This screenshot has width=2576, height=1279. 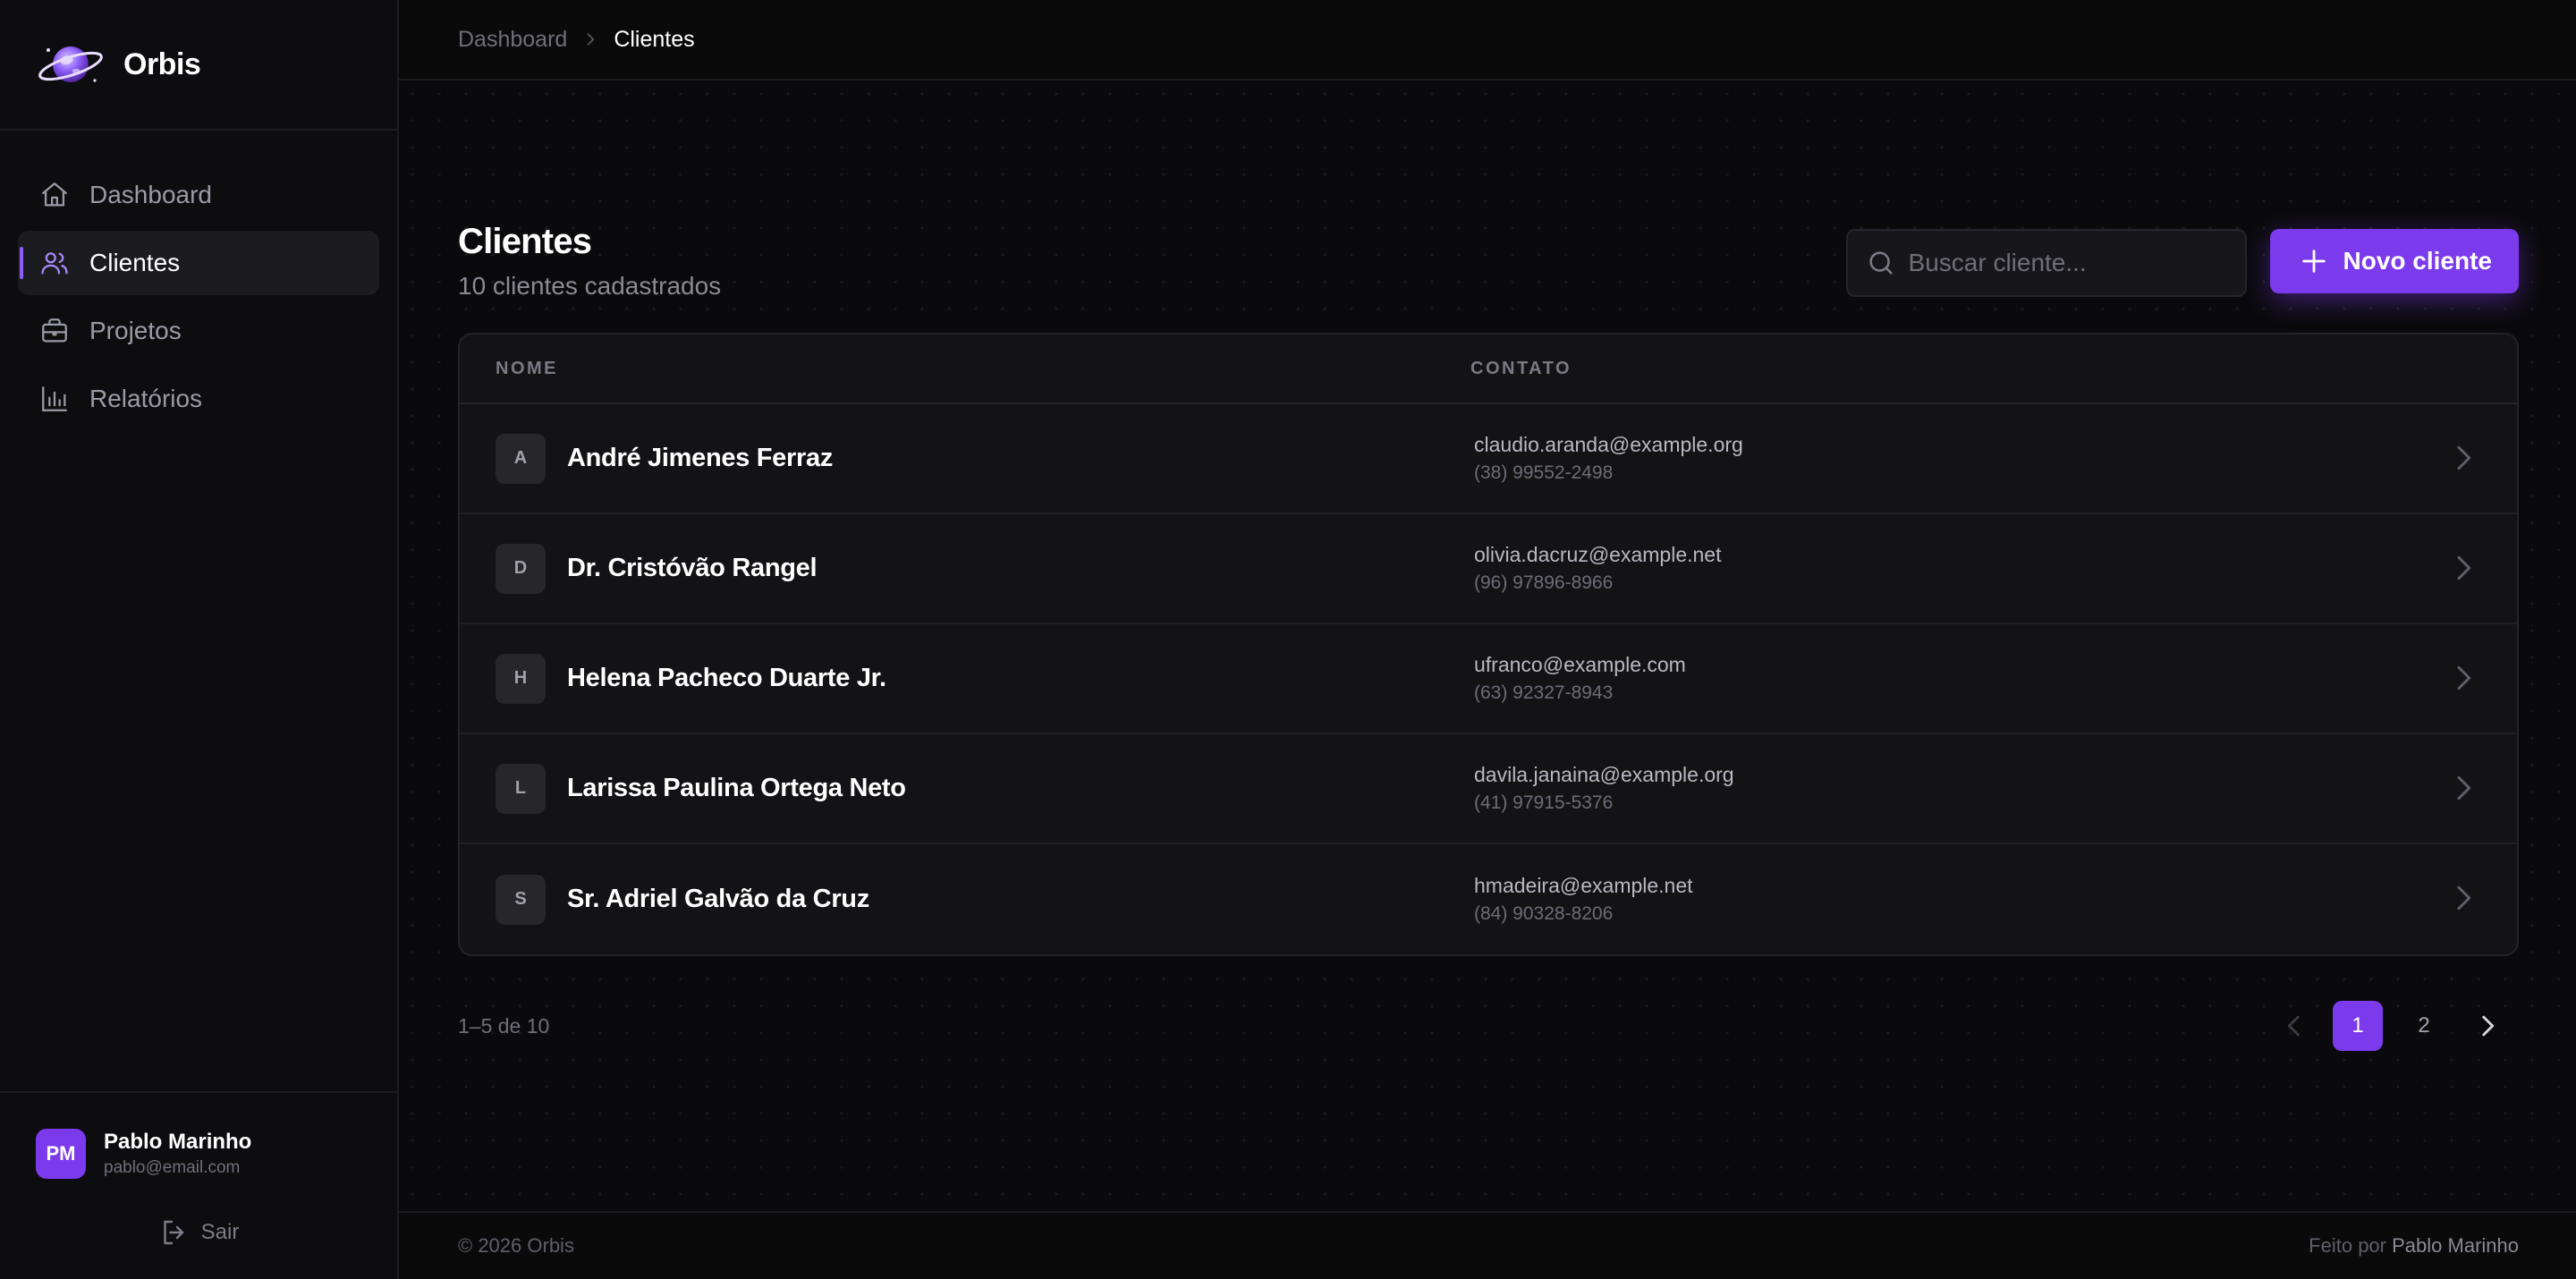 What do you see at coordinates (198, 331) in the screenshot?
I see `sidebar-item-projetos: Projetos` at bounding box center [198, 331].